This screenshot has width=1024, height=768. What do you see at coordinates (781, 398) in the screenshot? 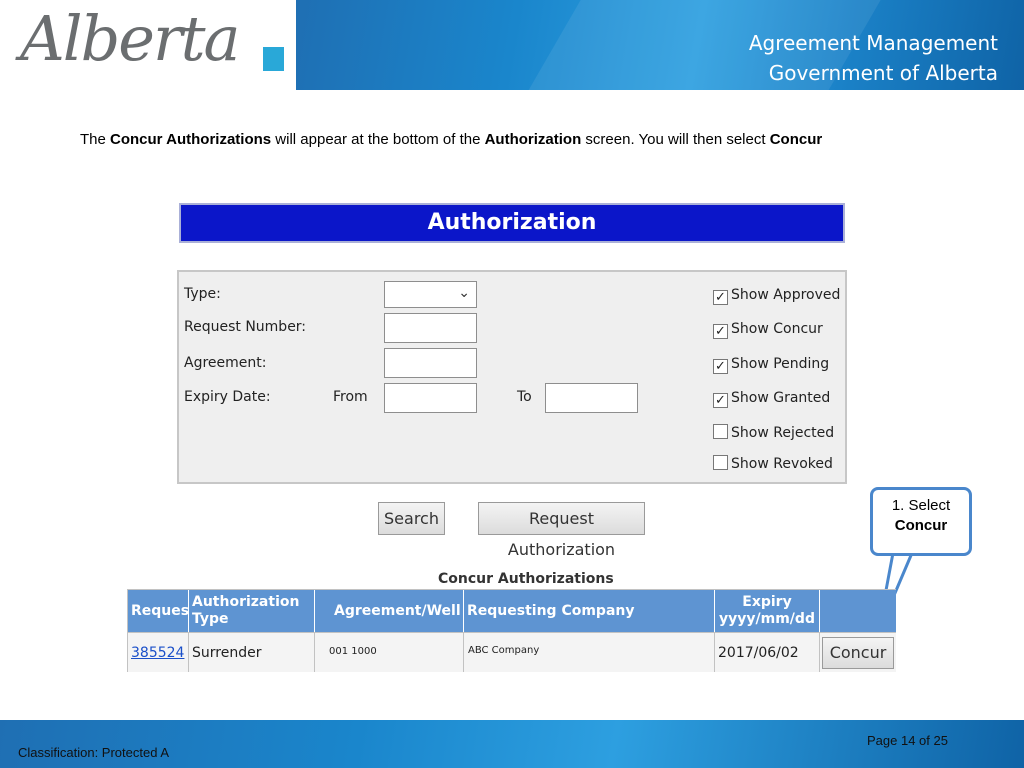
I see `filter-label: Show Granted` at bounding box center [781, 398].